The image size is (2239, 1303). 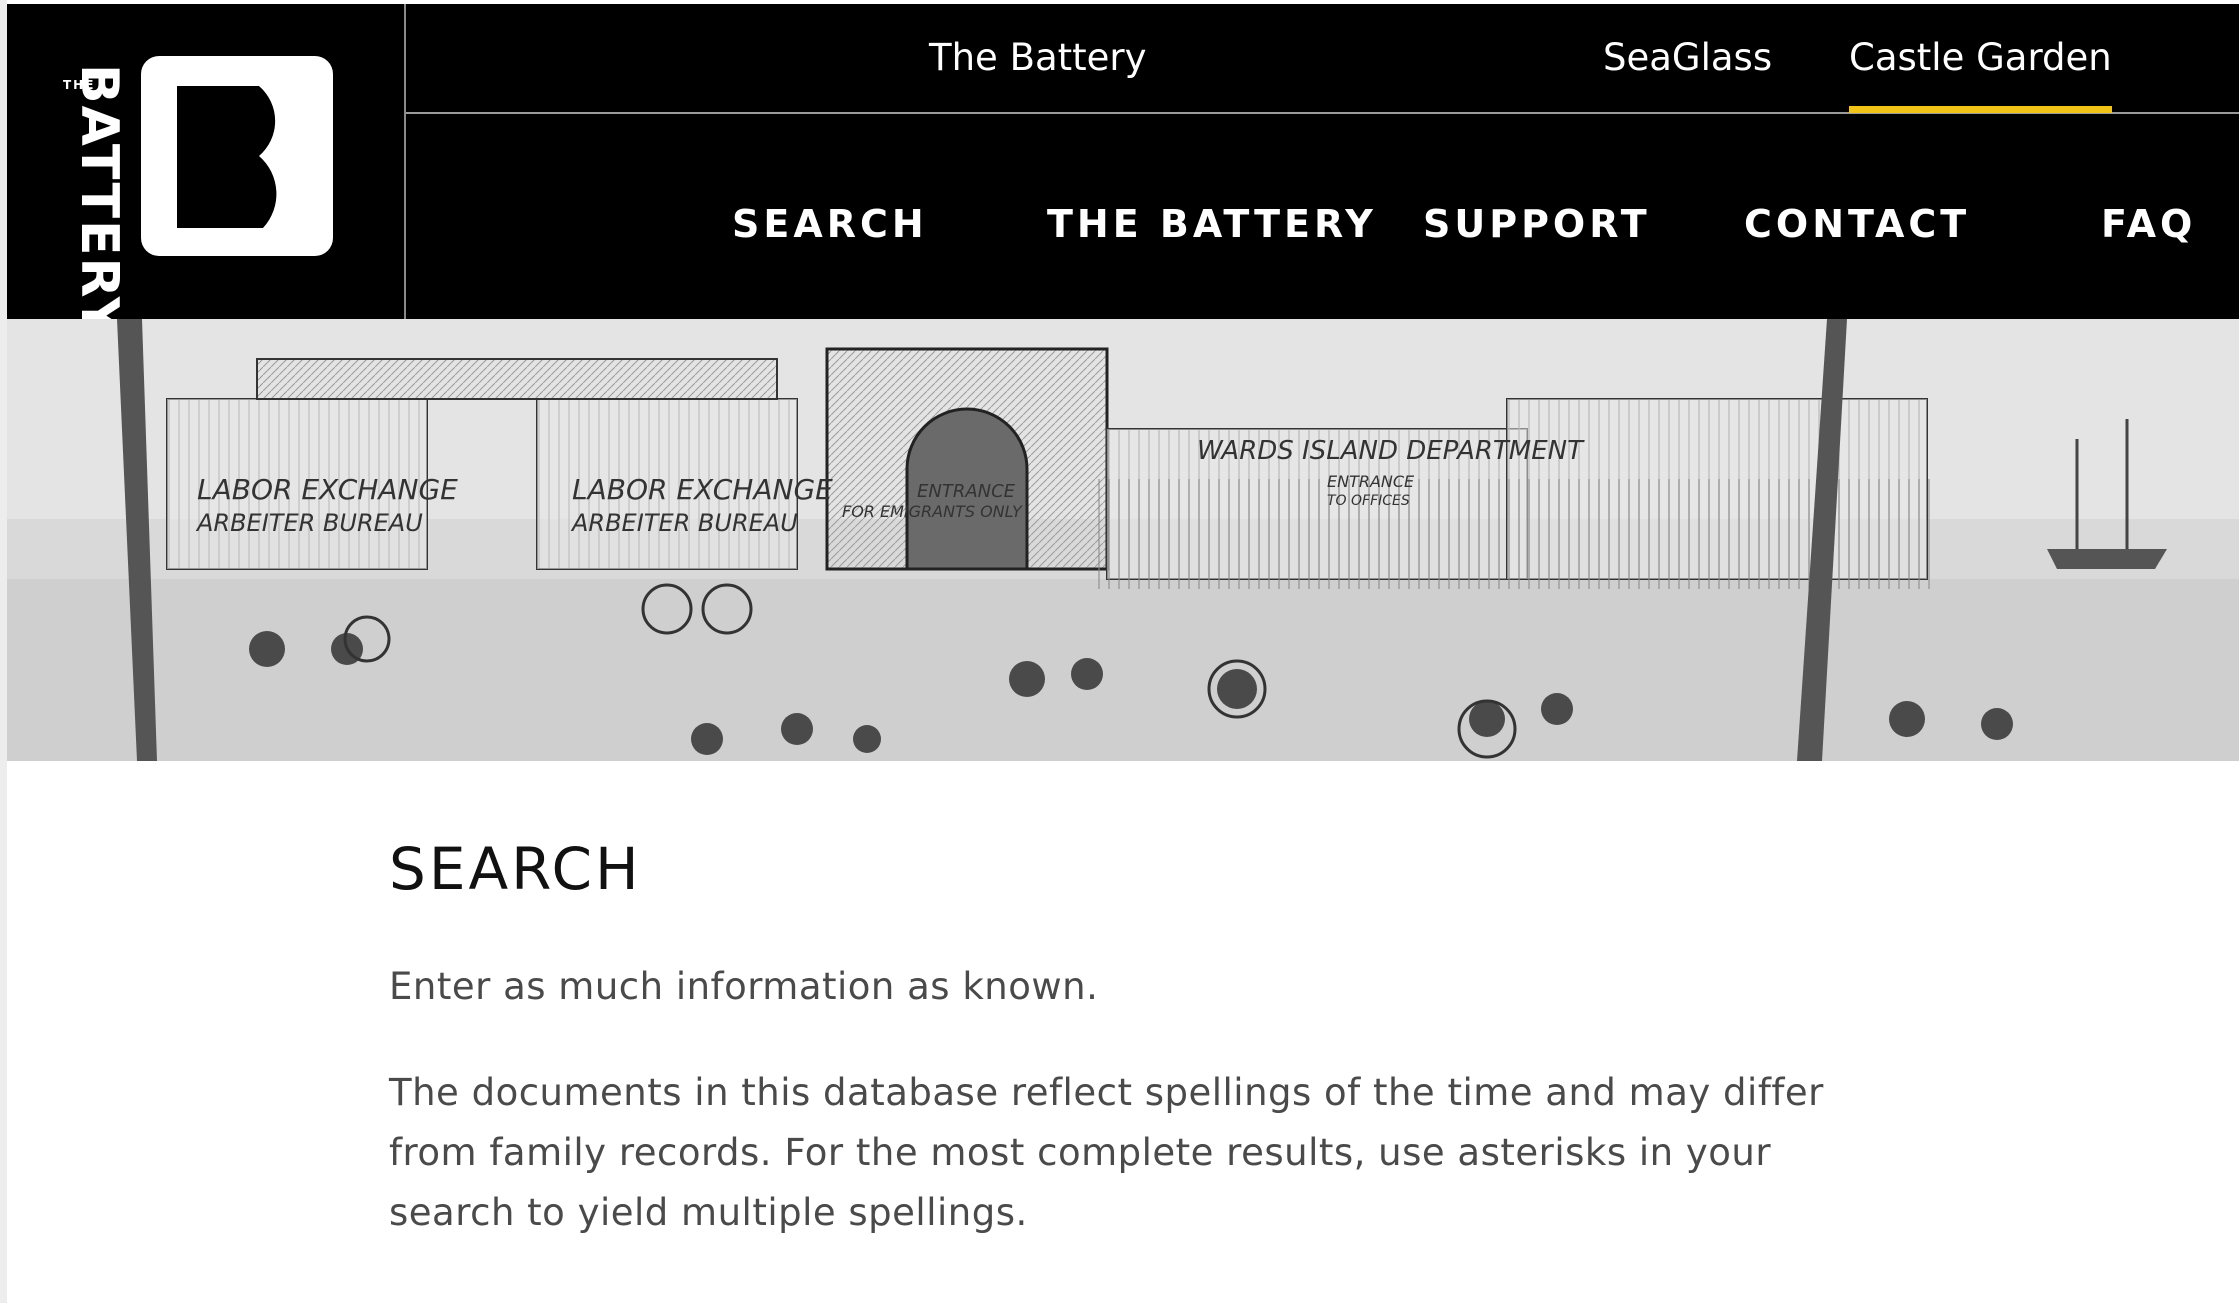 I want to click on top-nav-seaglass: SeaGlass, so click(x=1687, y=57).